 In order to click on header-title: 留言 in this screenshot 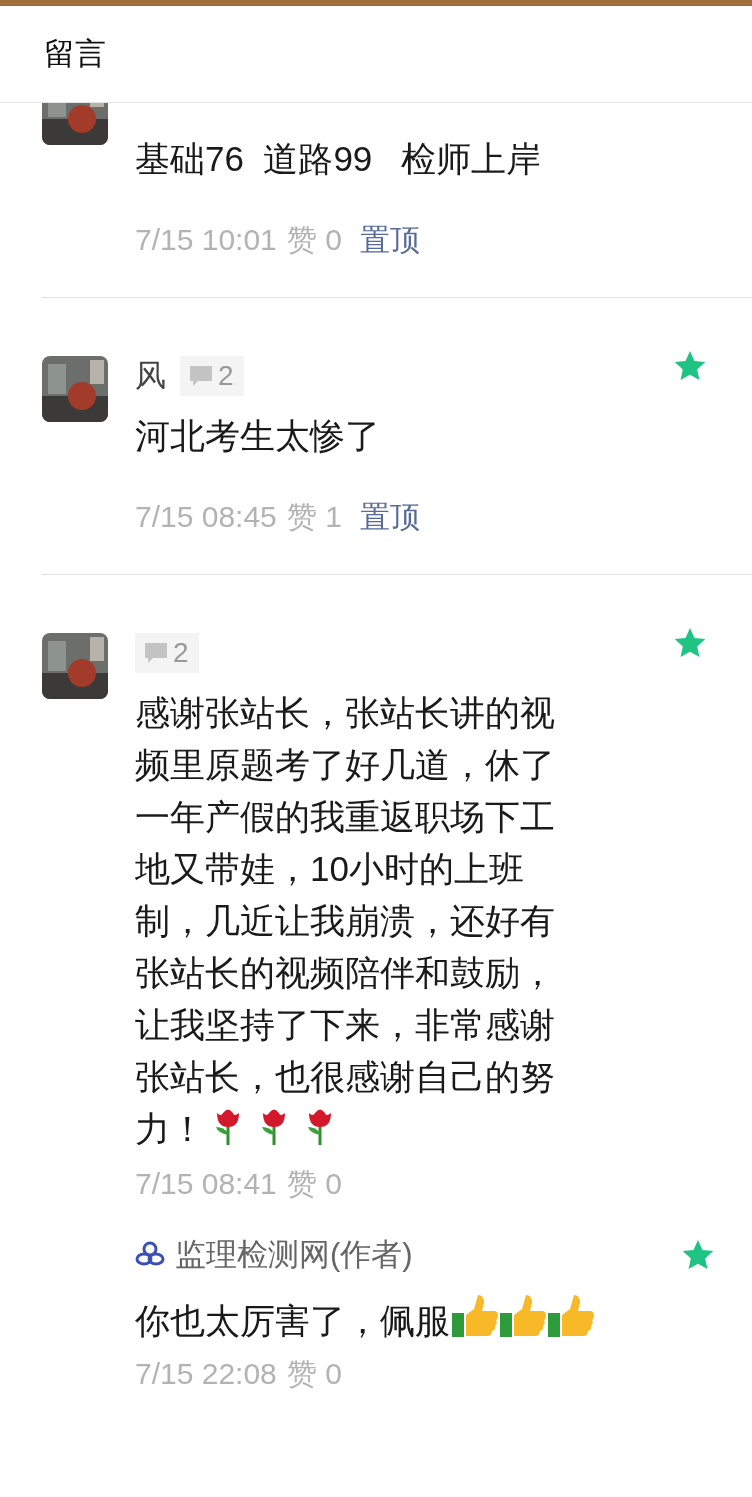, I will do `click(75, 53)`.